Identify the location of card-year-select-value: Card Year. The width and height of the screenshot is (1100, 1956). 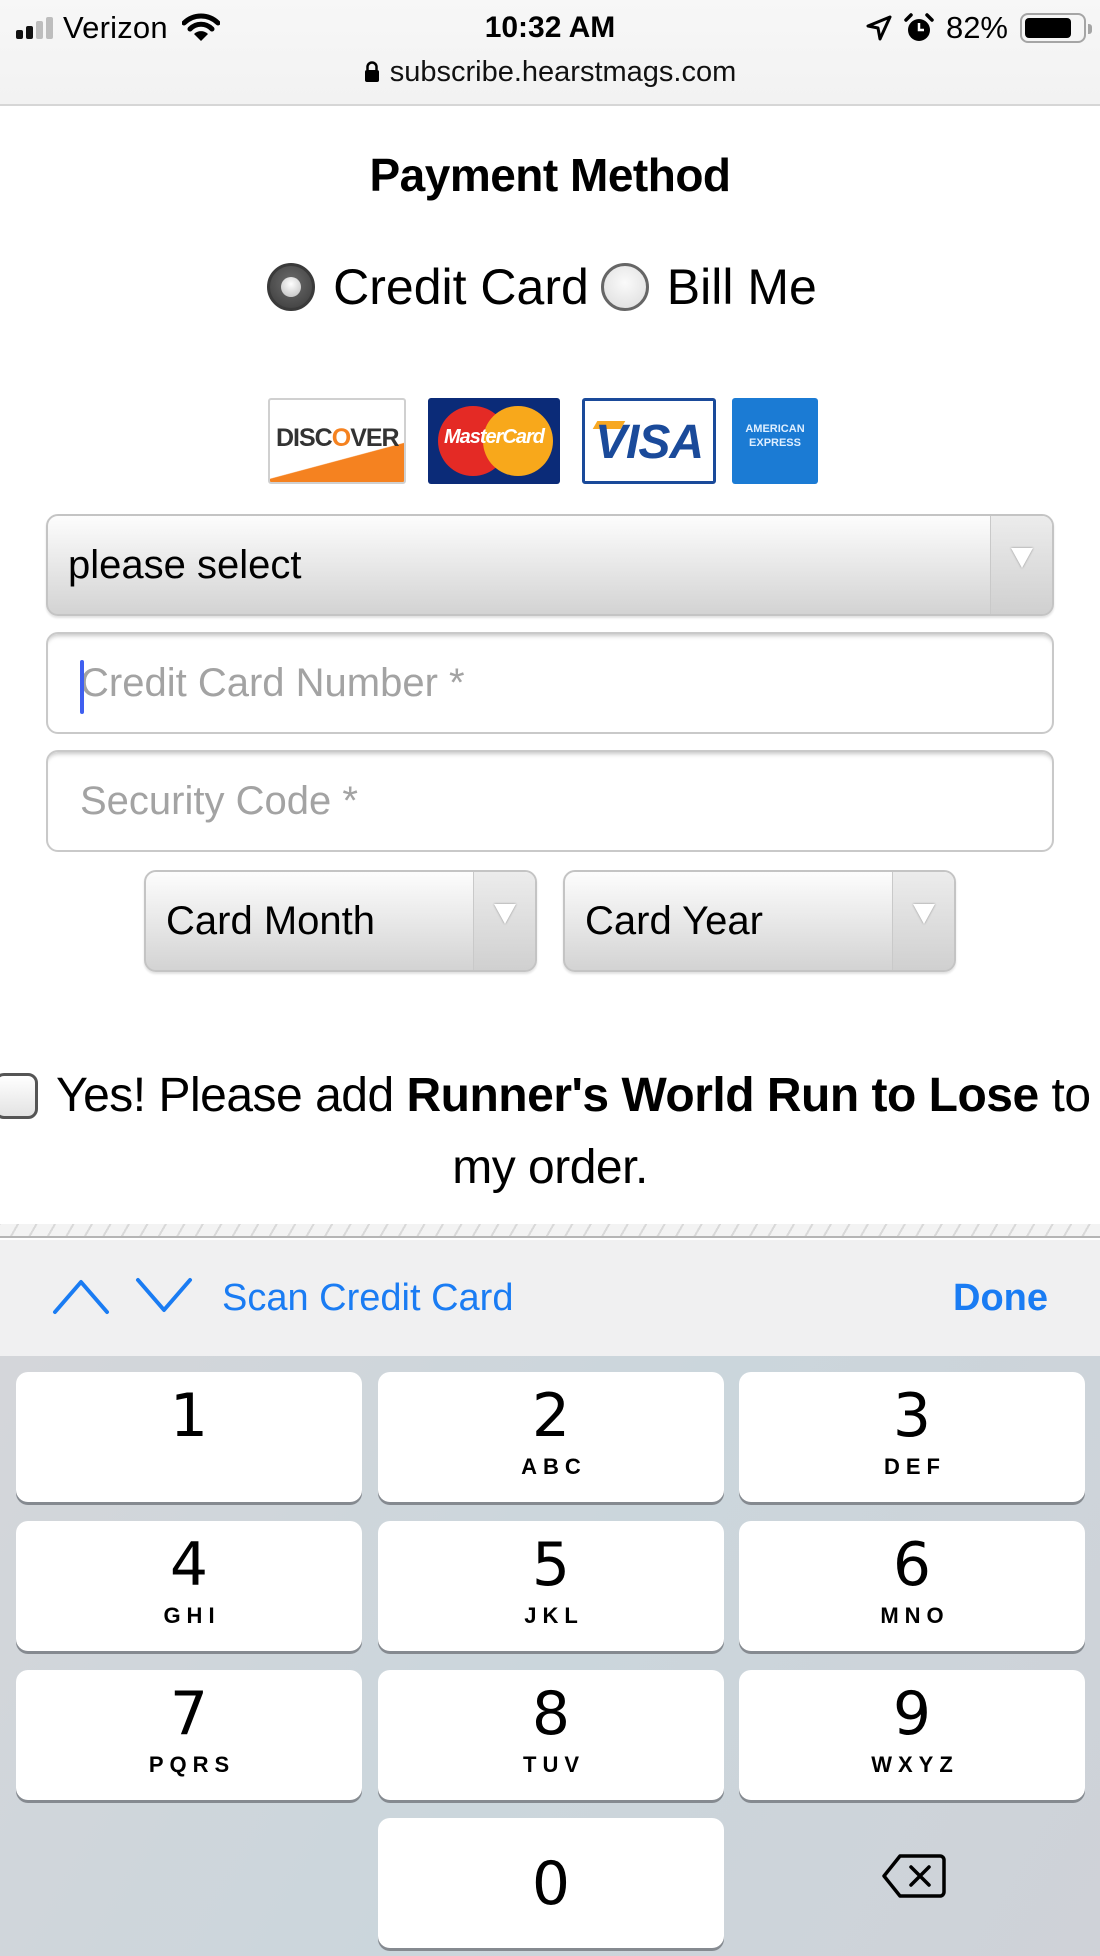
(674, 921).